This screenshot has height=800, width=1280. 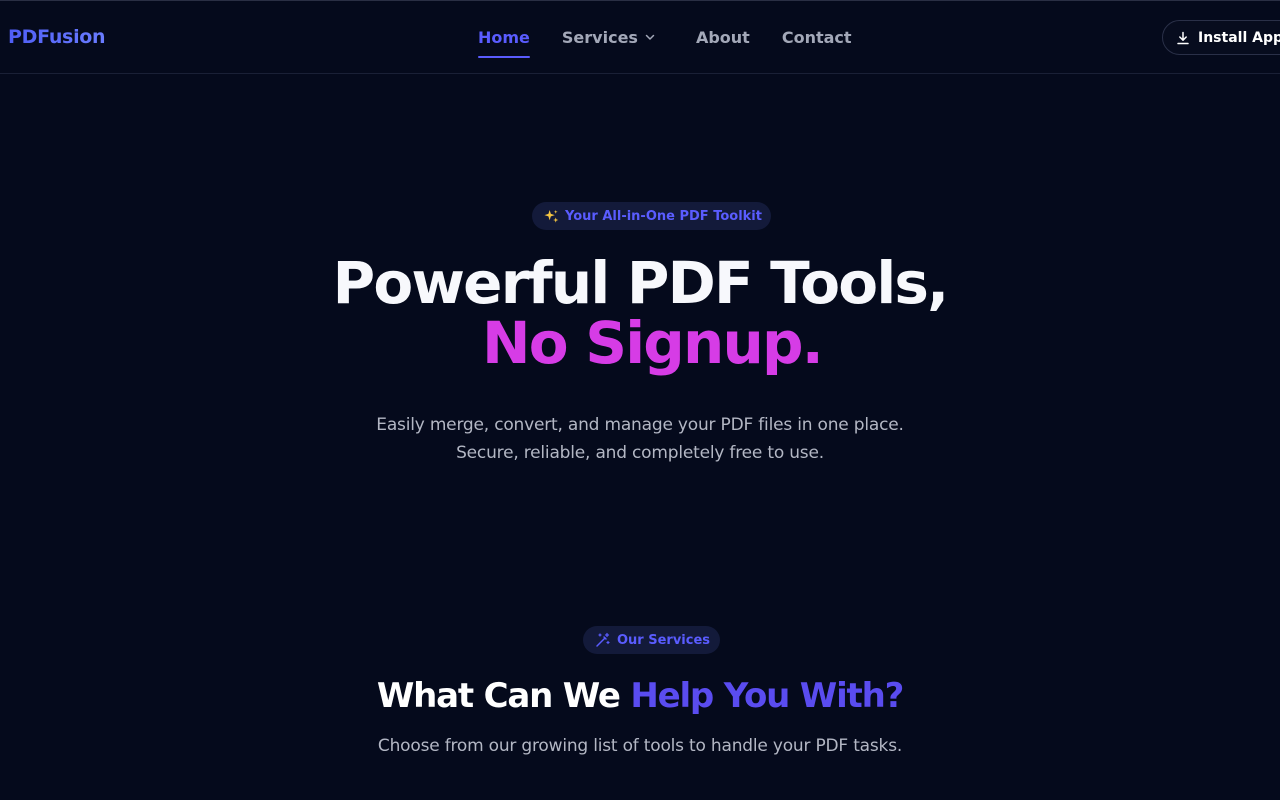 I want to click on nav-about: About, so click(x=723, y=37).